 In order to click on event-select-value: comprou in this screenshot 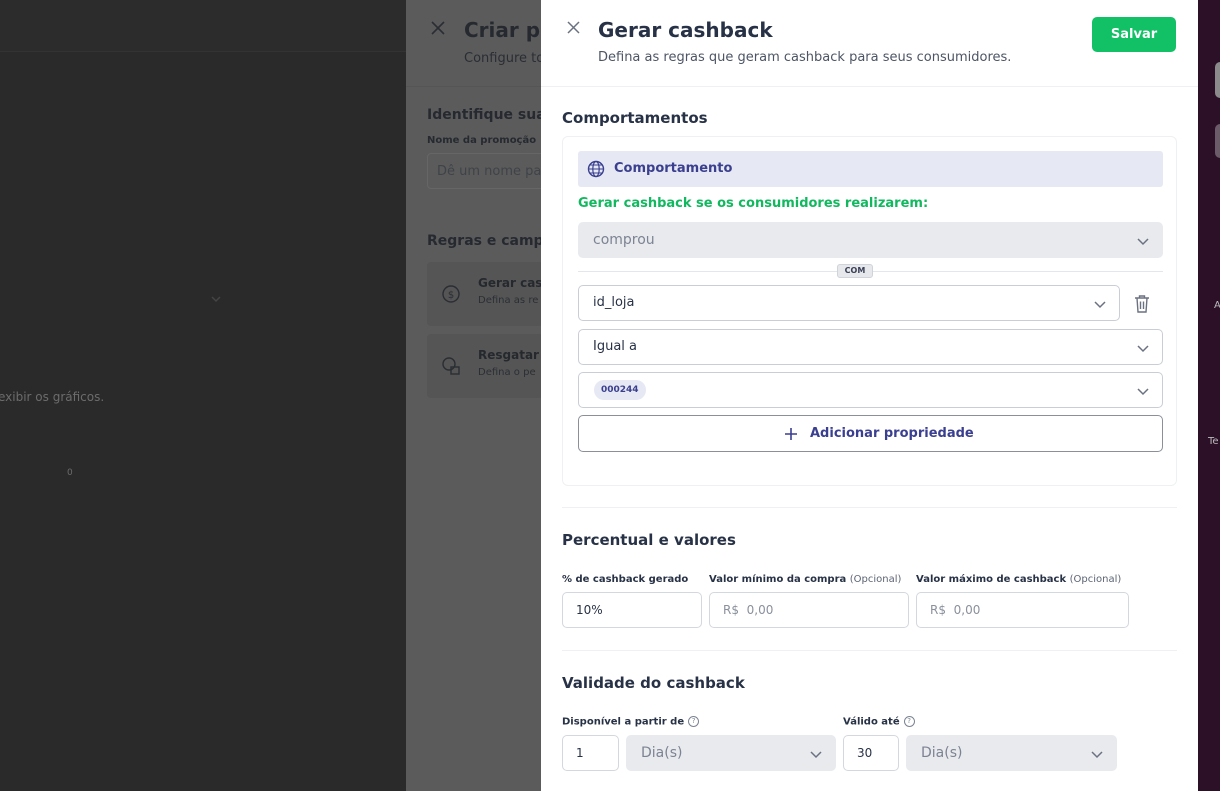, I will do `click(624, 240)`.